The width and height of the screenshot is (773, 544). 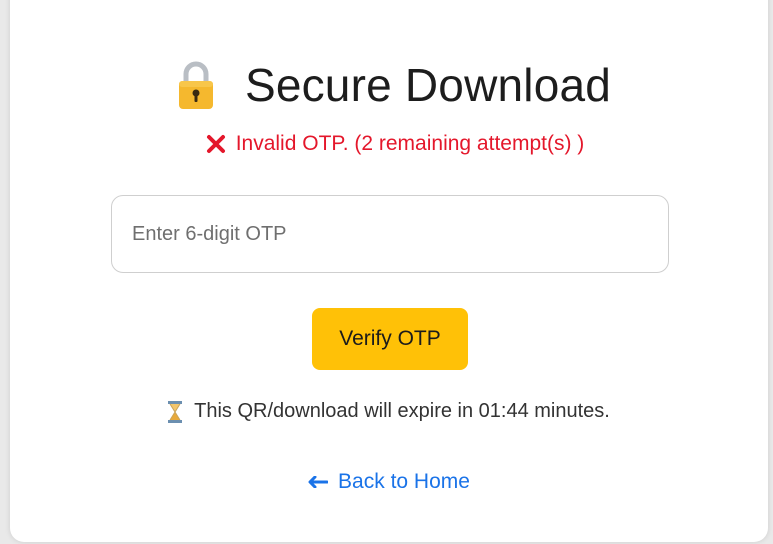 What do you see at coordinates (404, 481) in the screenshot?
I see `back-to-home-label: Back to Home` at bounding box center [404, 481].